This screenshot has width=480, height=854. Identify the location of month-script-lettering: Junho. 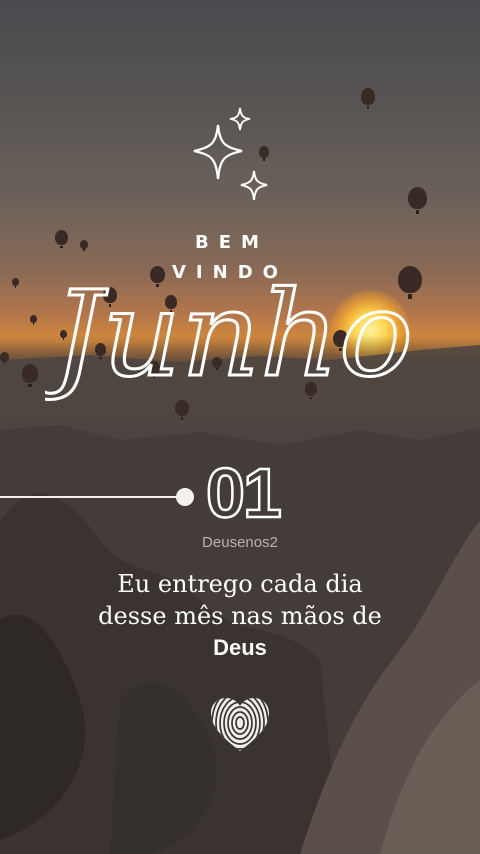
(230, 334).